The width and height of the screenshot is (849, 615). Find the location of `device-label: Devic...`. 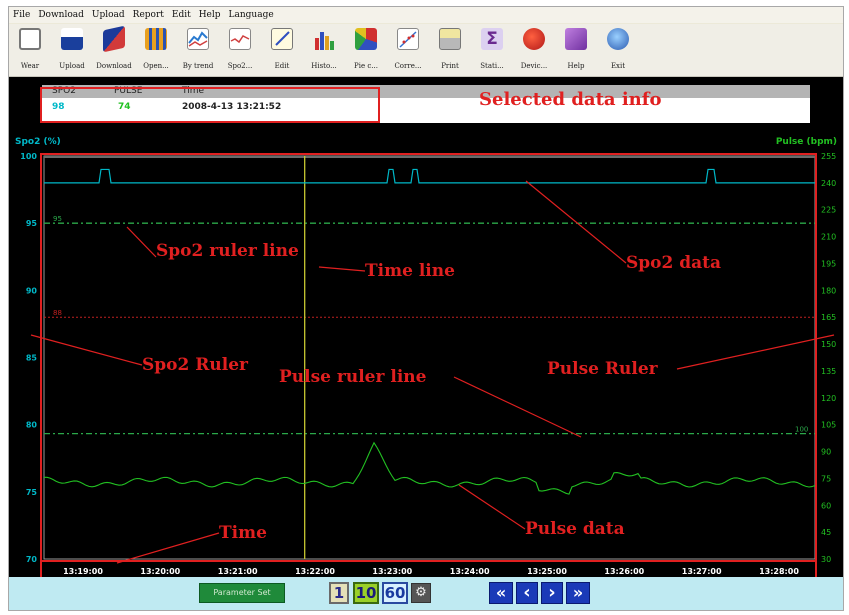

device-label: Devic... is located at coordinates (534, 66).